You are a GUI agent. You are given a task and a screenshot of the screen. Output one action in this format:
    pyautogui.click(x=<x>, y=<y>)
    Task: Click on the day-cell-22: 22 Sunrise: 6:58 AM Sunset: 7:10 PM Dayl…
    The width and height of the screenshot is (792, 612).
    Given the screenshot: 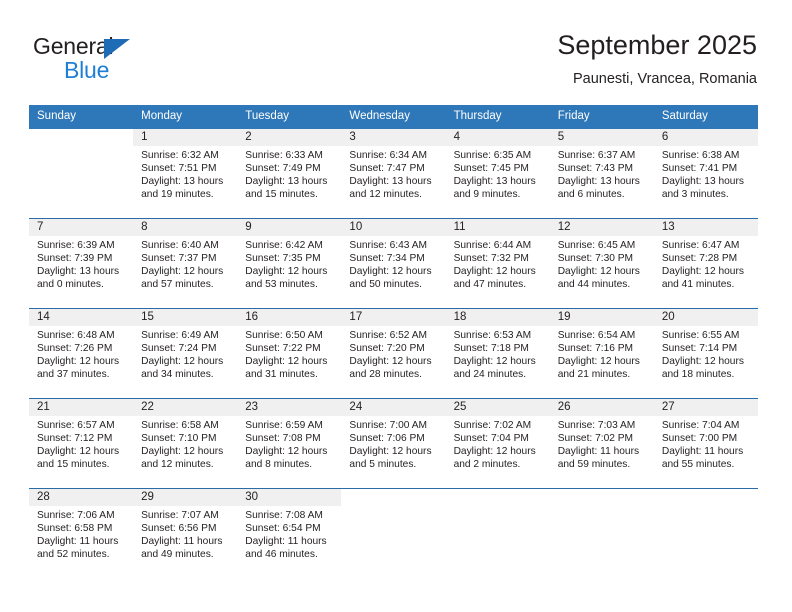 What is the action you would take?
    pyautogui.click(x=185, y=443)
    